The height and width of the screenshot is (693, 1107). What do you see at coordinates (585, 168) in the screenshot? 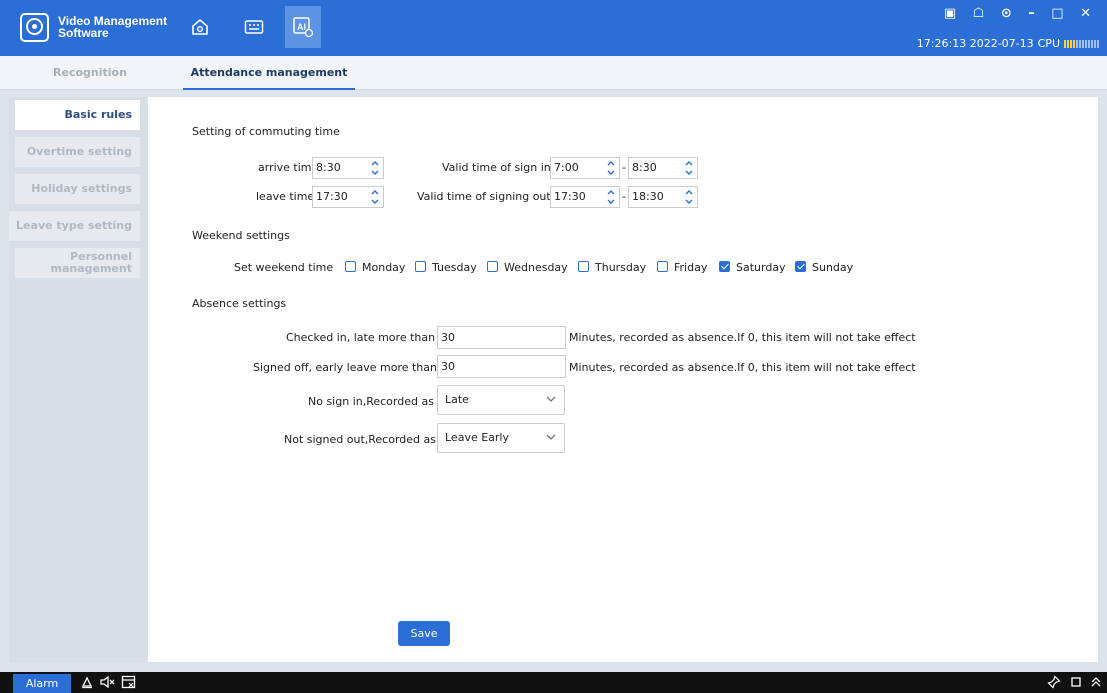
I see `sign-in-from-input: 7:00` at bounding box center [585, 168].